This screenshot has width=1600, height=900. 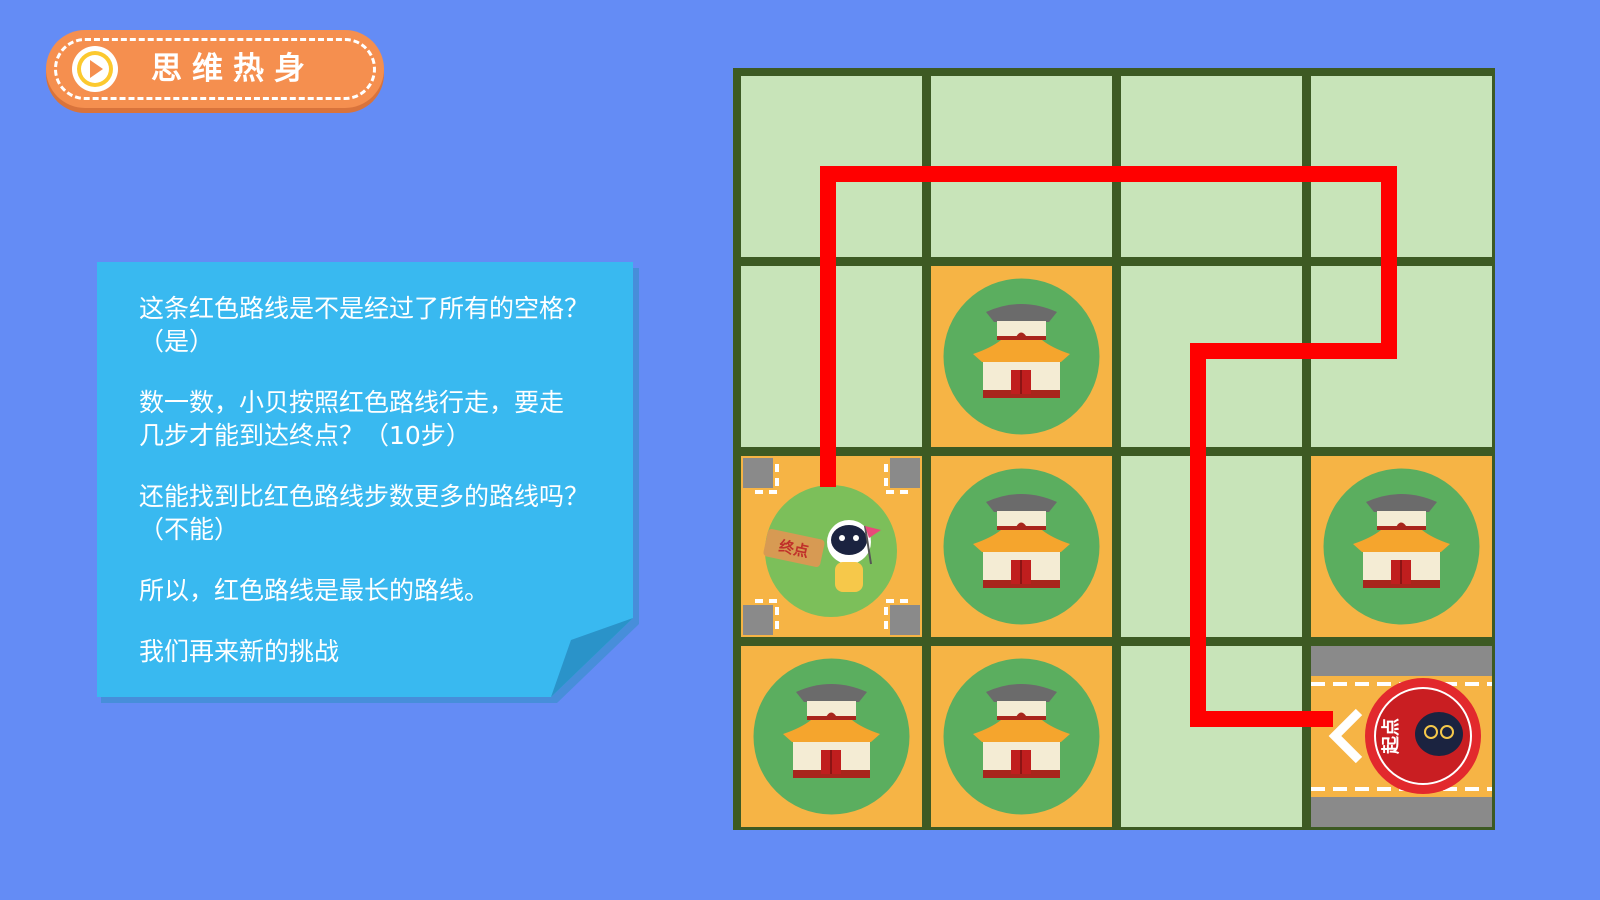 I want to click on note-conclusion: 所以，红色路线是最长的路线。, so click(x=314, y=590).